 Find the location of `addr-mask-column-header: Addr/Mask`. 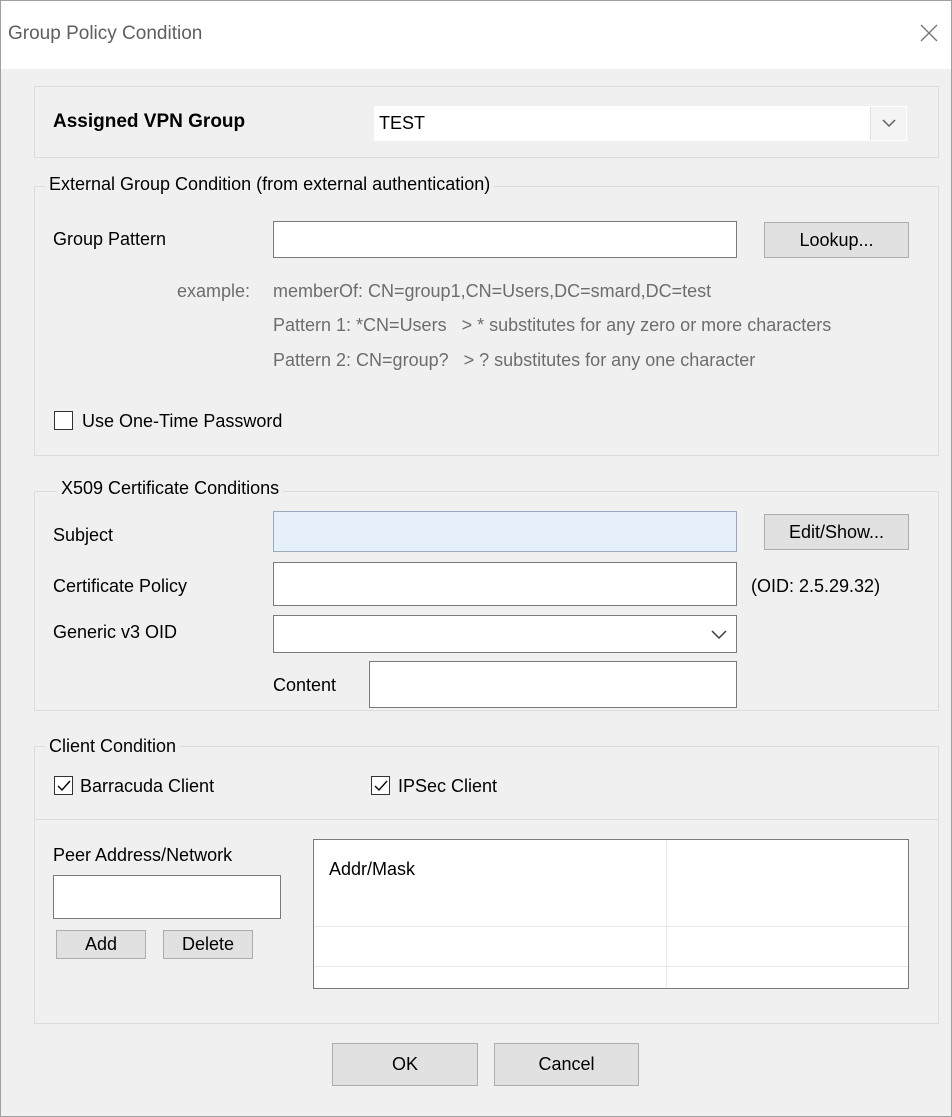

addr-mask-column-header: Addr/Mask is located at coordinates (372, 869).